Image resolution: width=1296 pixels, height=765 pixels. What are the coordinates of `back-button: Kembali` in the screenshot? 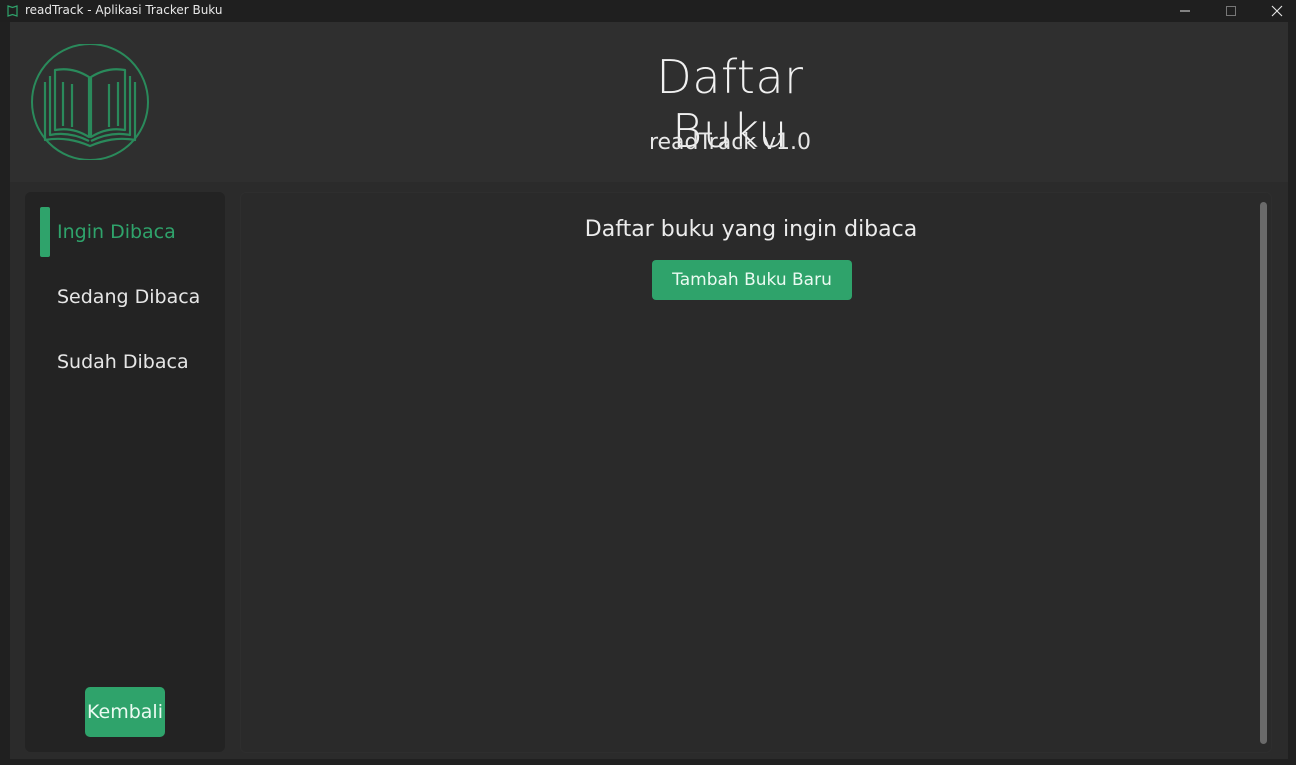 It's located at (125, 712).